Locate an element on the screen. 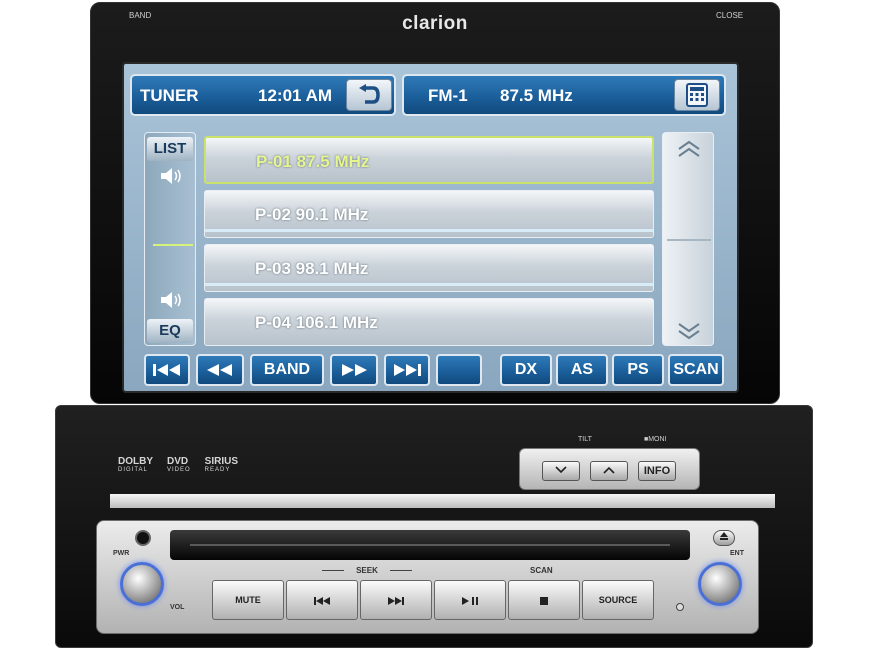  disc-slot is located at coordinates (430, 545).